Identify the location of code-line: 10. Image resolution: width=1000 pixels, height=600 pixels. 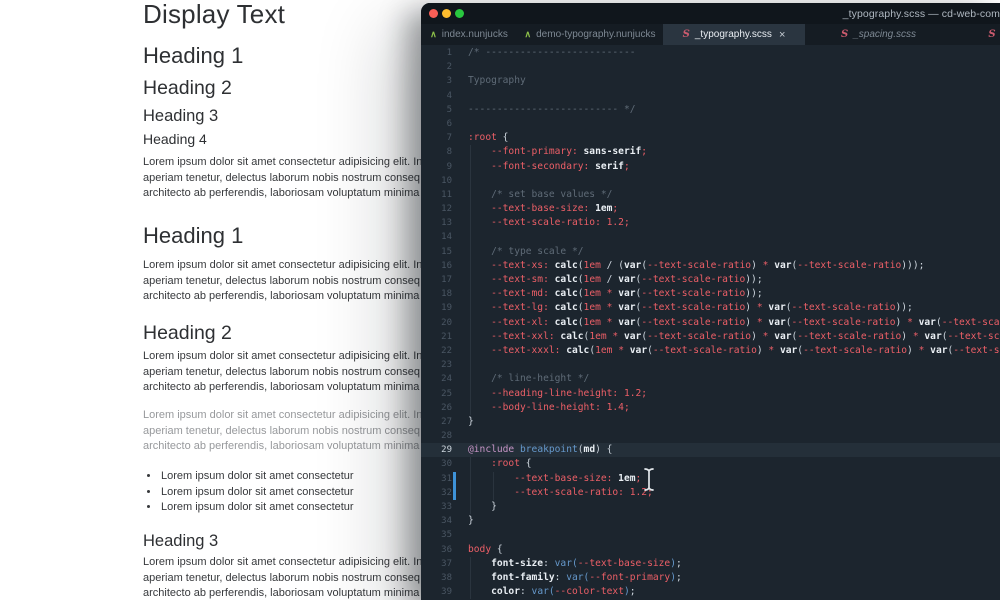
(710, 180).